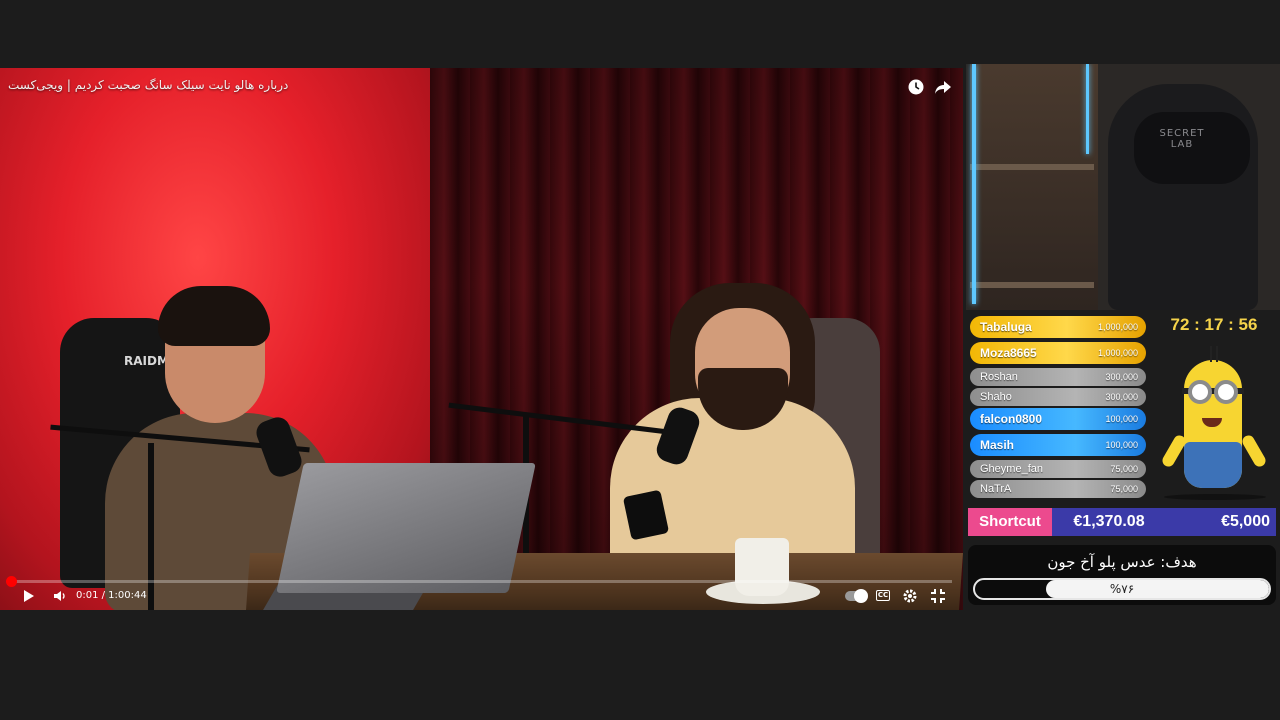  What do you see at coordinates (1122, 562) in the screenshot?
I see `goal-title: هدف: عدس پلو آخ جون` at bounding box center [1122, 562].